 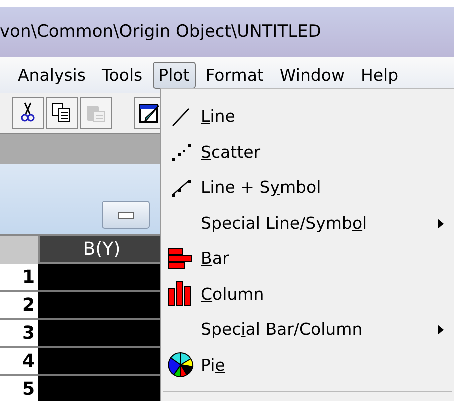 What do you see at coordinates (181, 152) in the screenshot?
I see `scatter-icon` at bounding box center [181, 152].